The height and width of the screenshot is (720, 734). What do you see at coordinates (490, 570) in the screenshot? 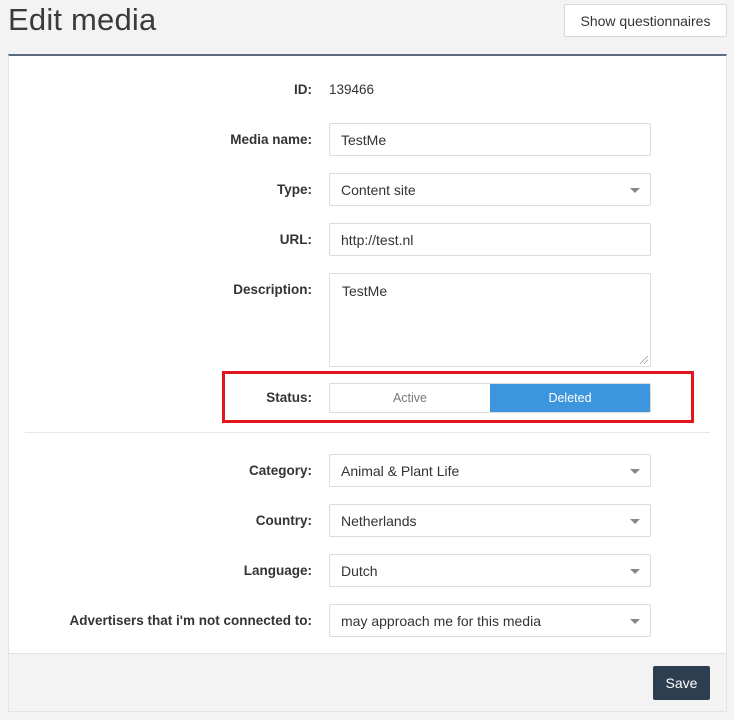
I see `language-select: Dutch` at bounding box center [490, 570].